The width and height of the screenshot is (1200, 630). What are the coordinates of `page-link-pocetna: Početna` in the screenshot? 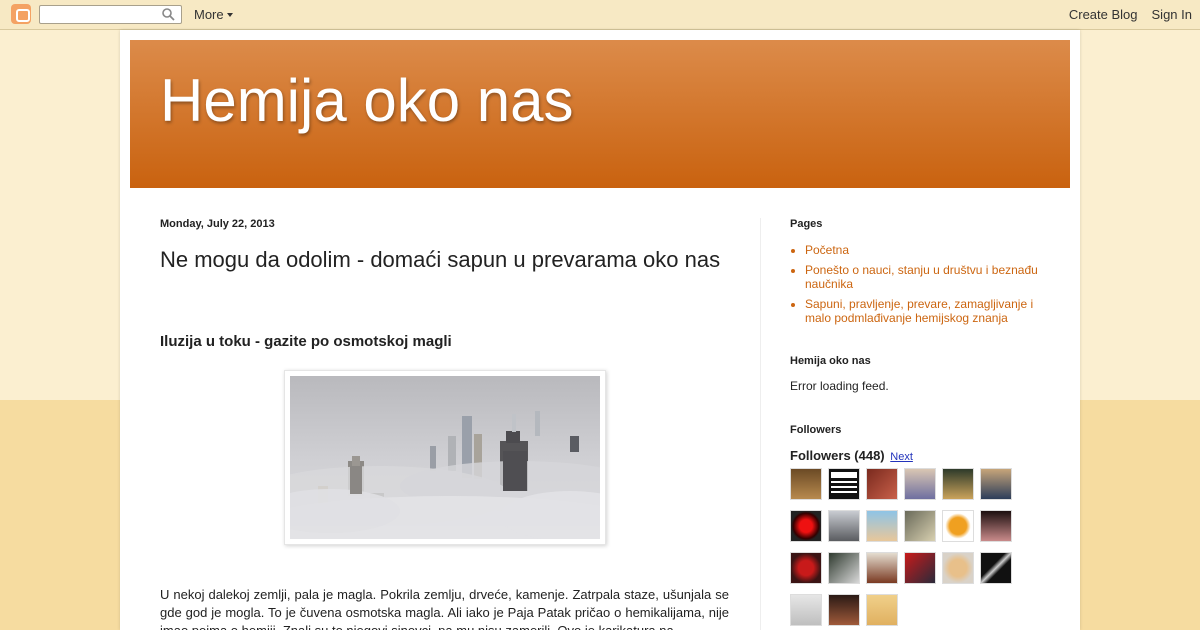 It's located at (927, 250).